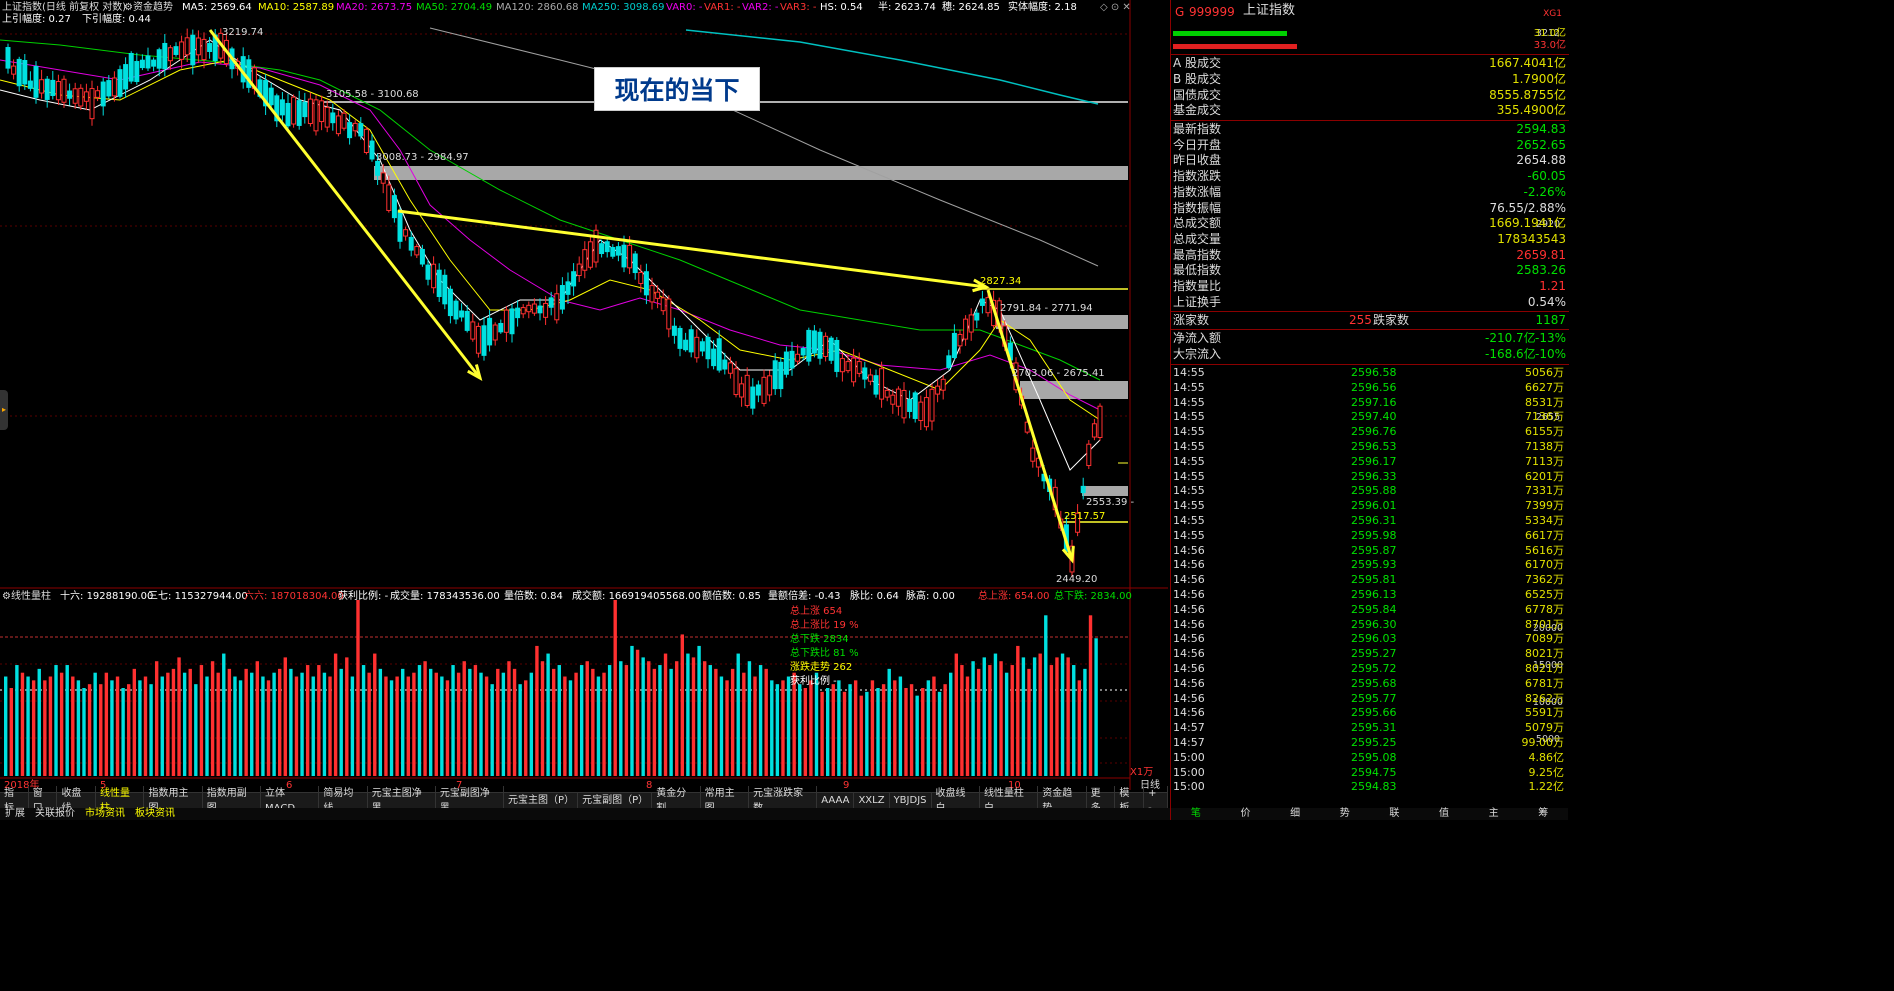 The image size is (1894, 991). What do you see at coordinates (684, 7) in the screenshot?
I see `var0-label: VAR0: -` at bounding box center [684, 7].